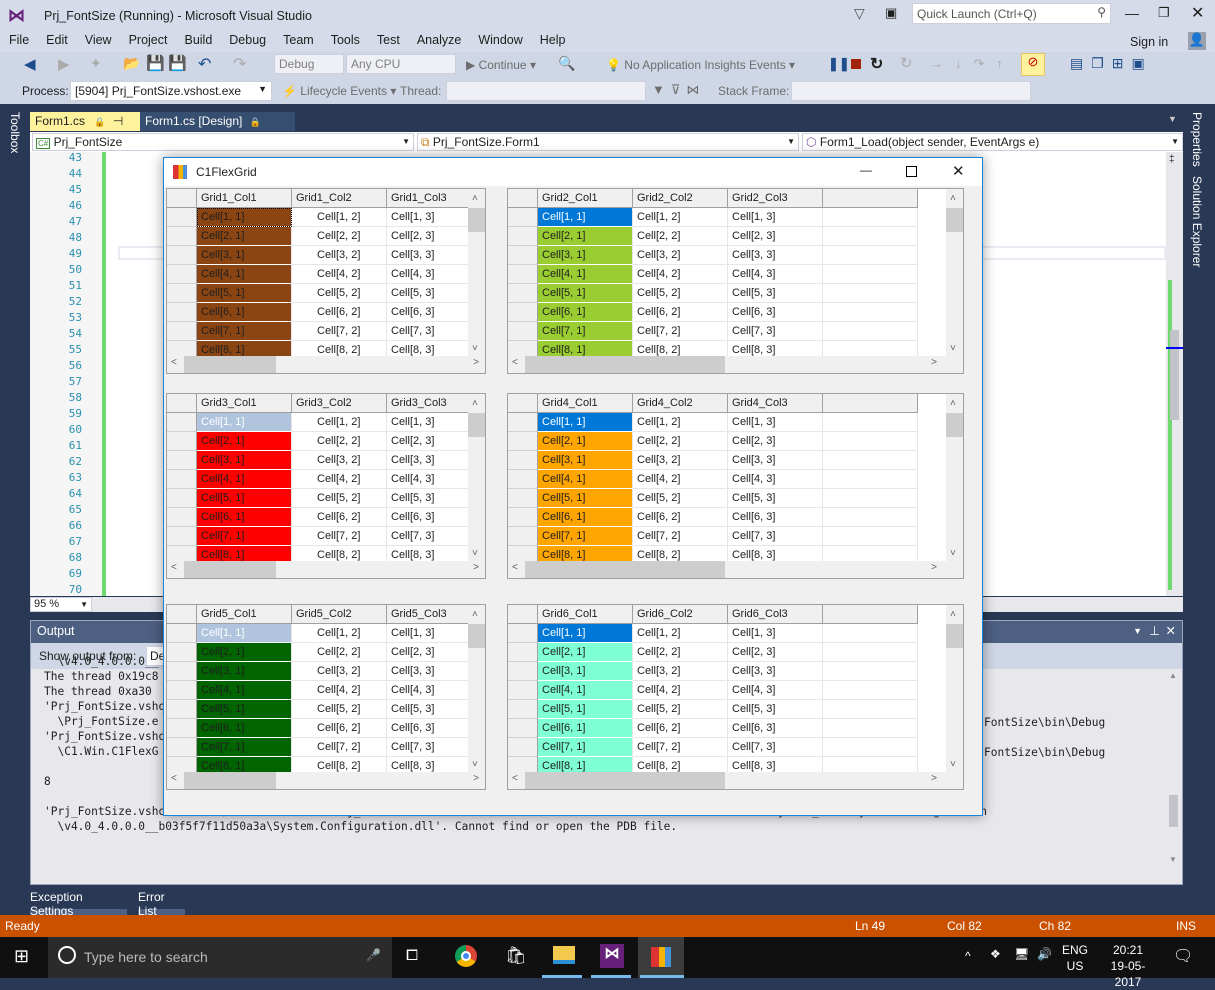 The image size is (1215, 990). Describe the element at coordinates (546, 91) in the screenshot. I see `thread-dropdown` at that location.